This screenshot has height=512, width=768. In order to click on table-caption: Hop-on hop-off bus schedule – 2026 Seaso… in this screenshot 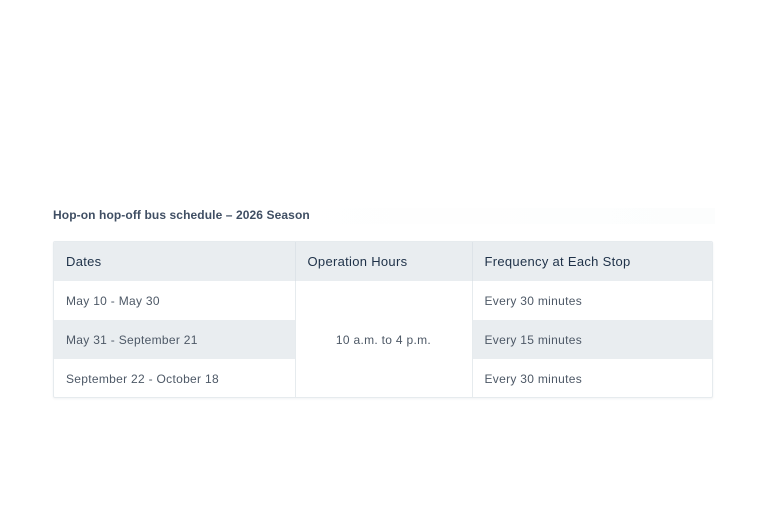, I will do `click(384, 216)`.